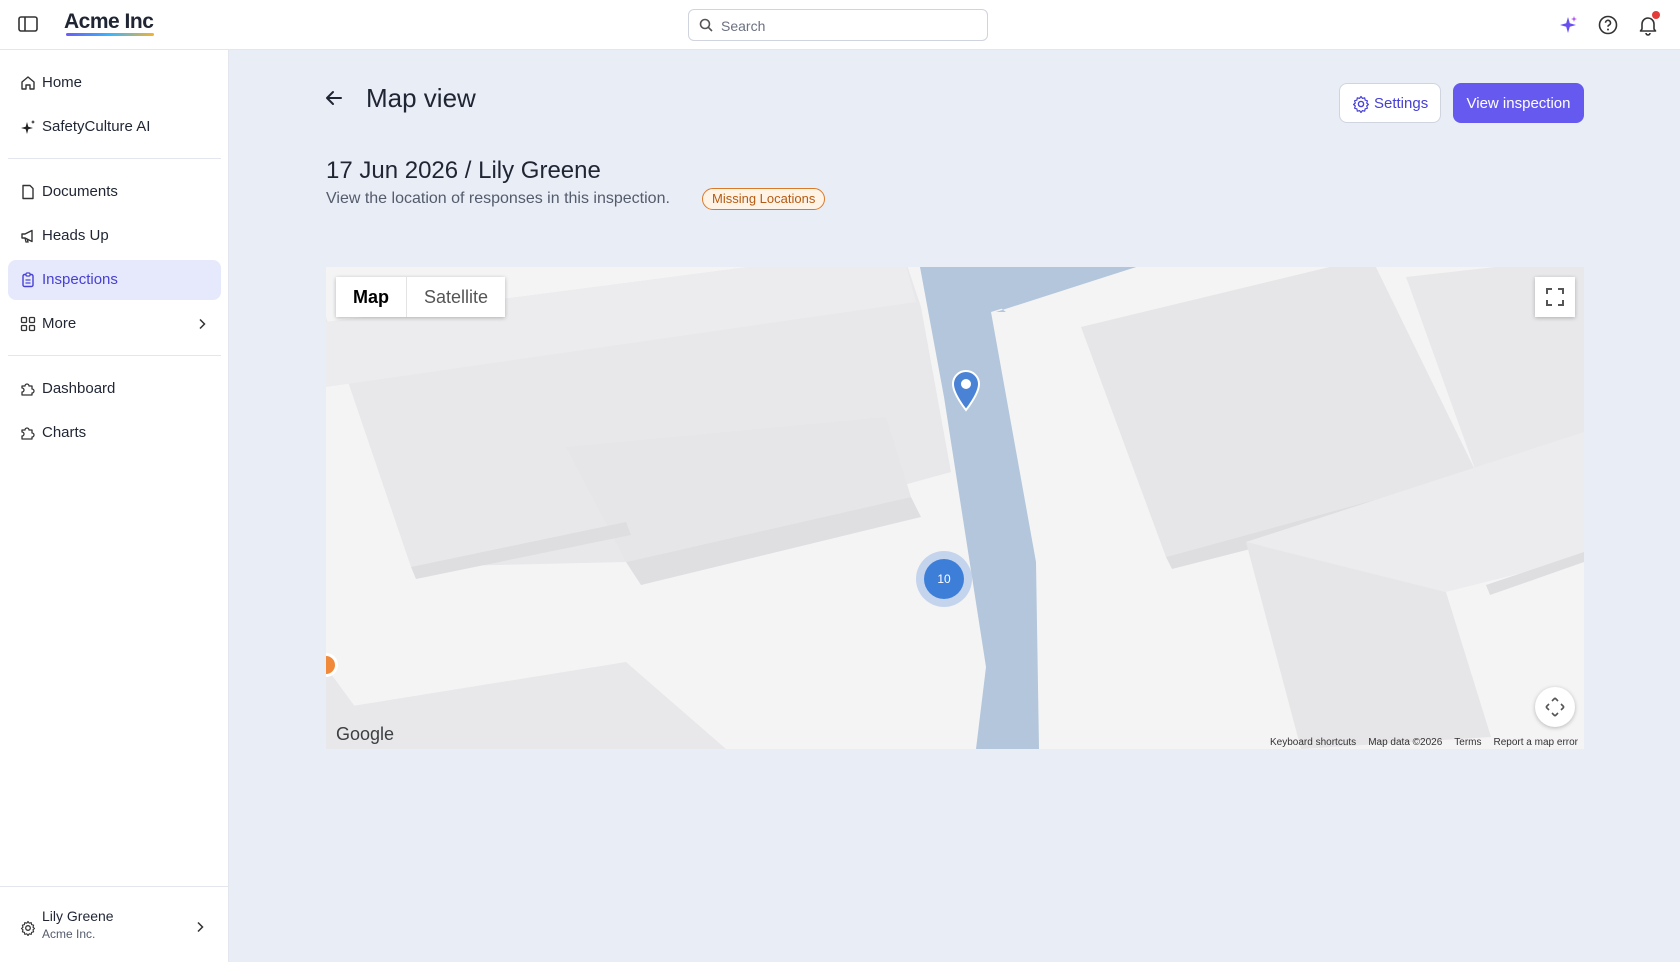  I want to click on settings-button: Settings, so click(1390, 103).